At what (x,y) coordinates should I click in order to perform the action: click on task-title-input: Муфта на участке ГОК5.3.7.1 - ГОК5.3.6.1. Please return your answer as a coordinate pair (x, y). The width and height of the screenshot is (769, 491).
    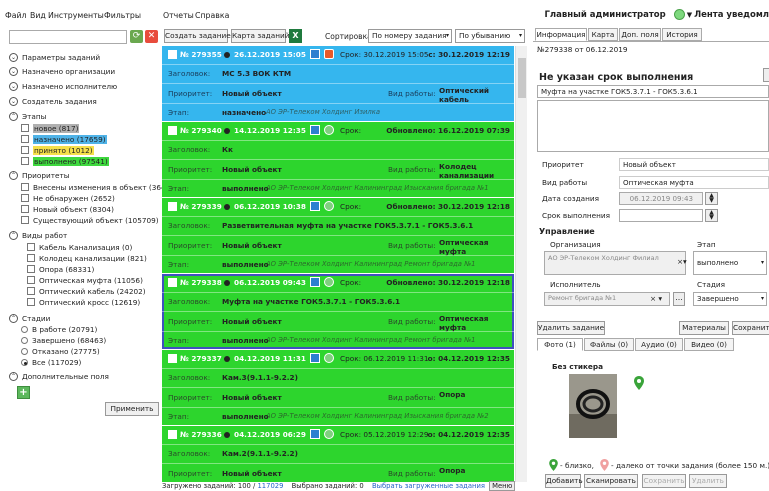
    Looking at the image, I should click on (653, 91).